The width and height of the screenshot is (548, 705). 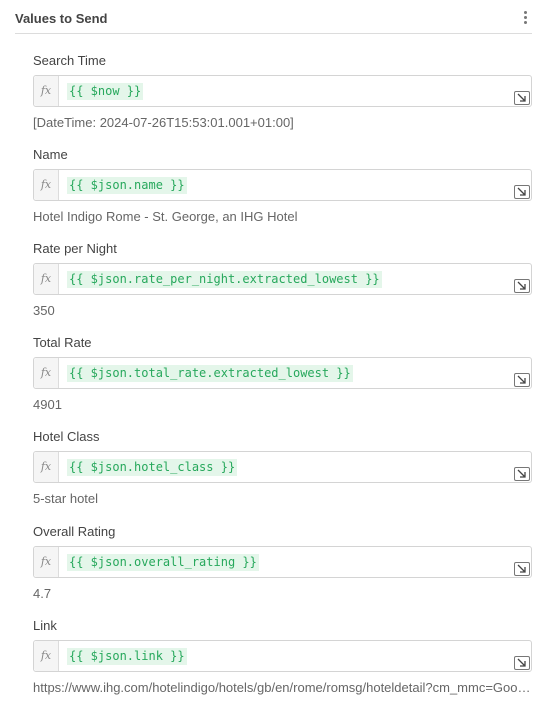 I want to click on section-title: Values to Send, so click(x=61, y=18).